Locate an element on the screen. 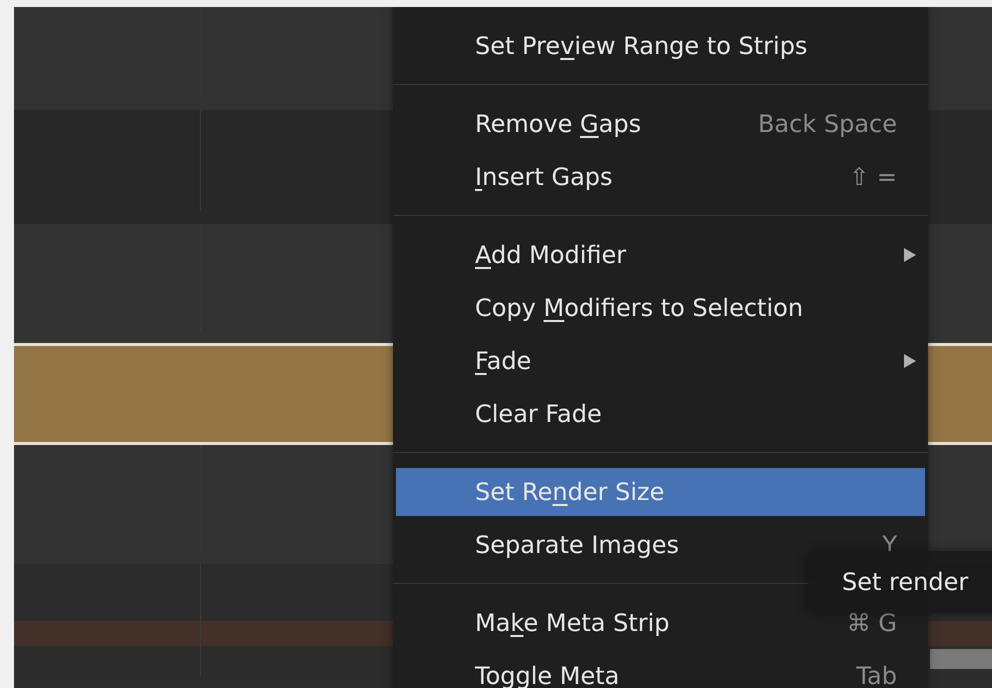 This screenshot has height=688, width=992. menu-item: Clear Fade is located at coordinates (660, 413).